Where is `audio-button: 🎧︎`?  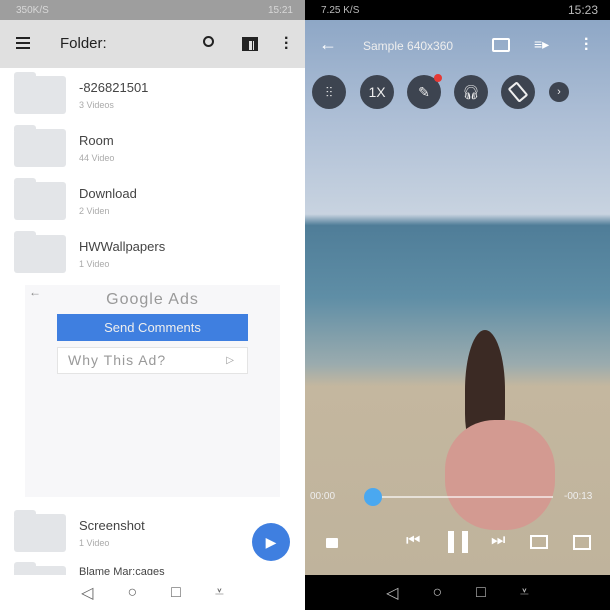 audio-button: 🎧︎ is located at coordinates (471, 92).